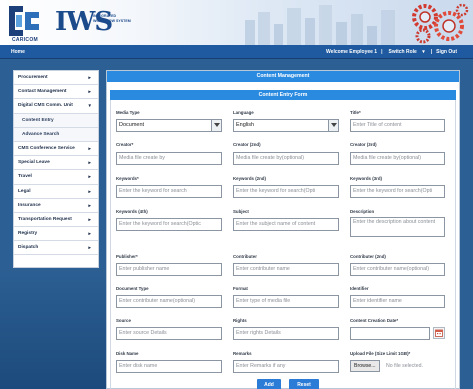 The image size is (473, 389). What do you see at coordinates (236, 22) in the screenshot?
I see `app-header: CARICOM IWS INTEGRATED WORKFLOW SYSTEM` at bounding box center [236, 22].